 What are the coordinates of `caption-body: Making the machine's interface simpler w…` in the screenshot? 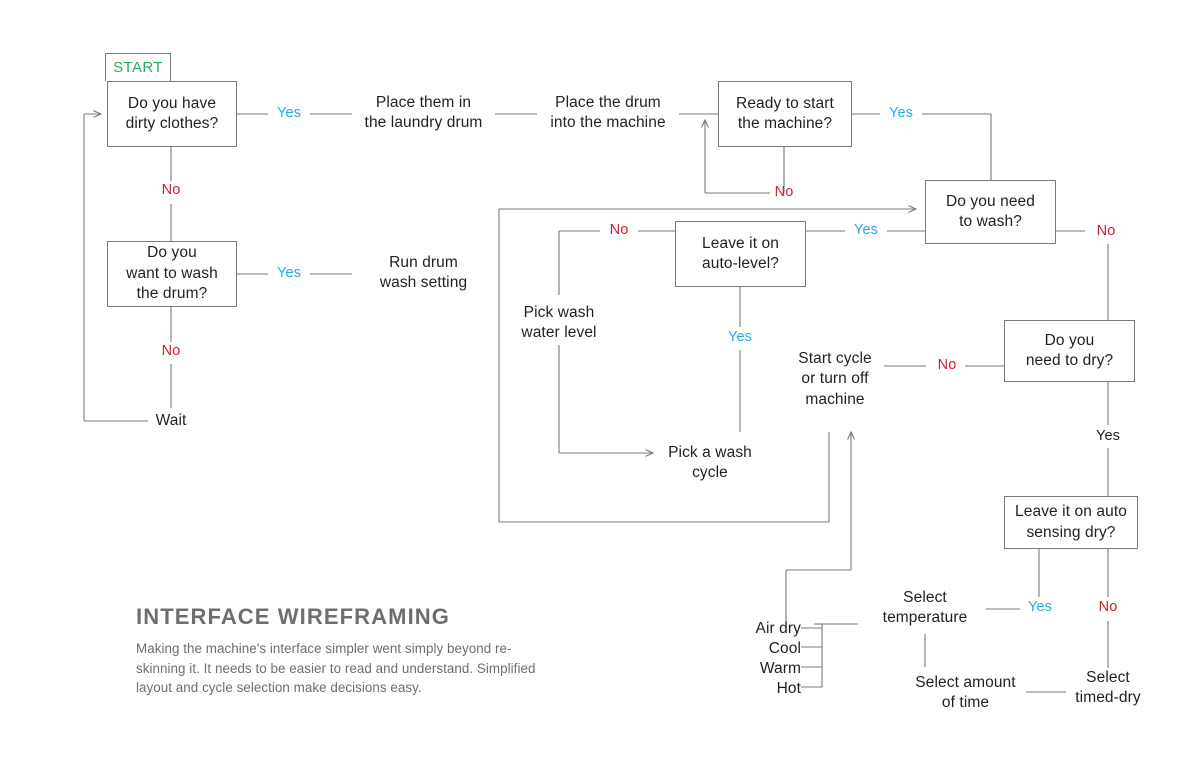 It's located at (336, 668).